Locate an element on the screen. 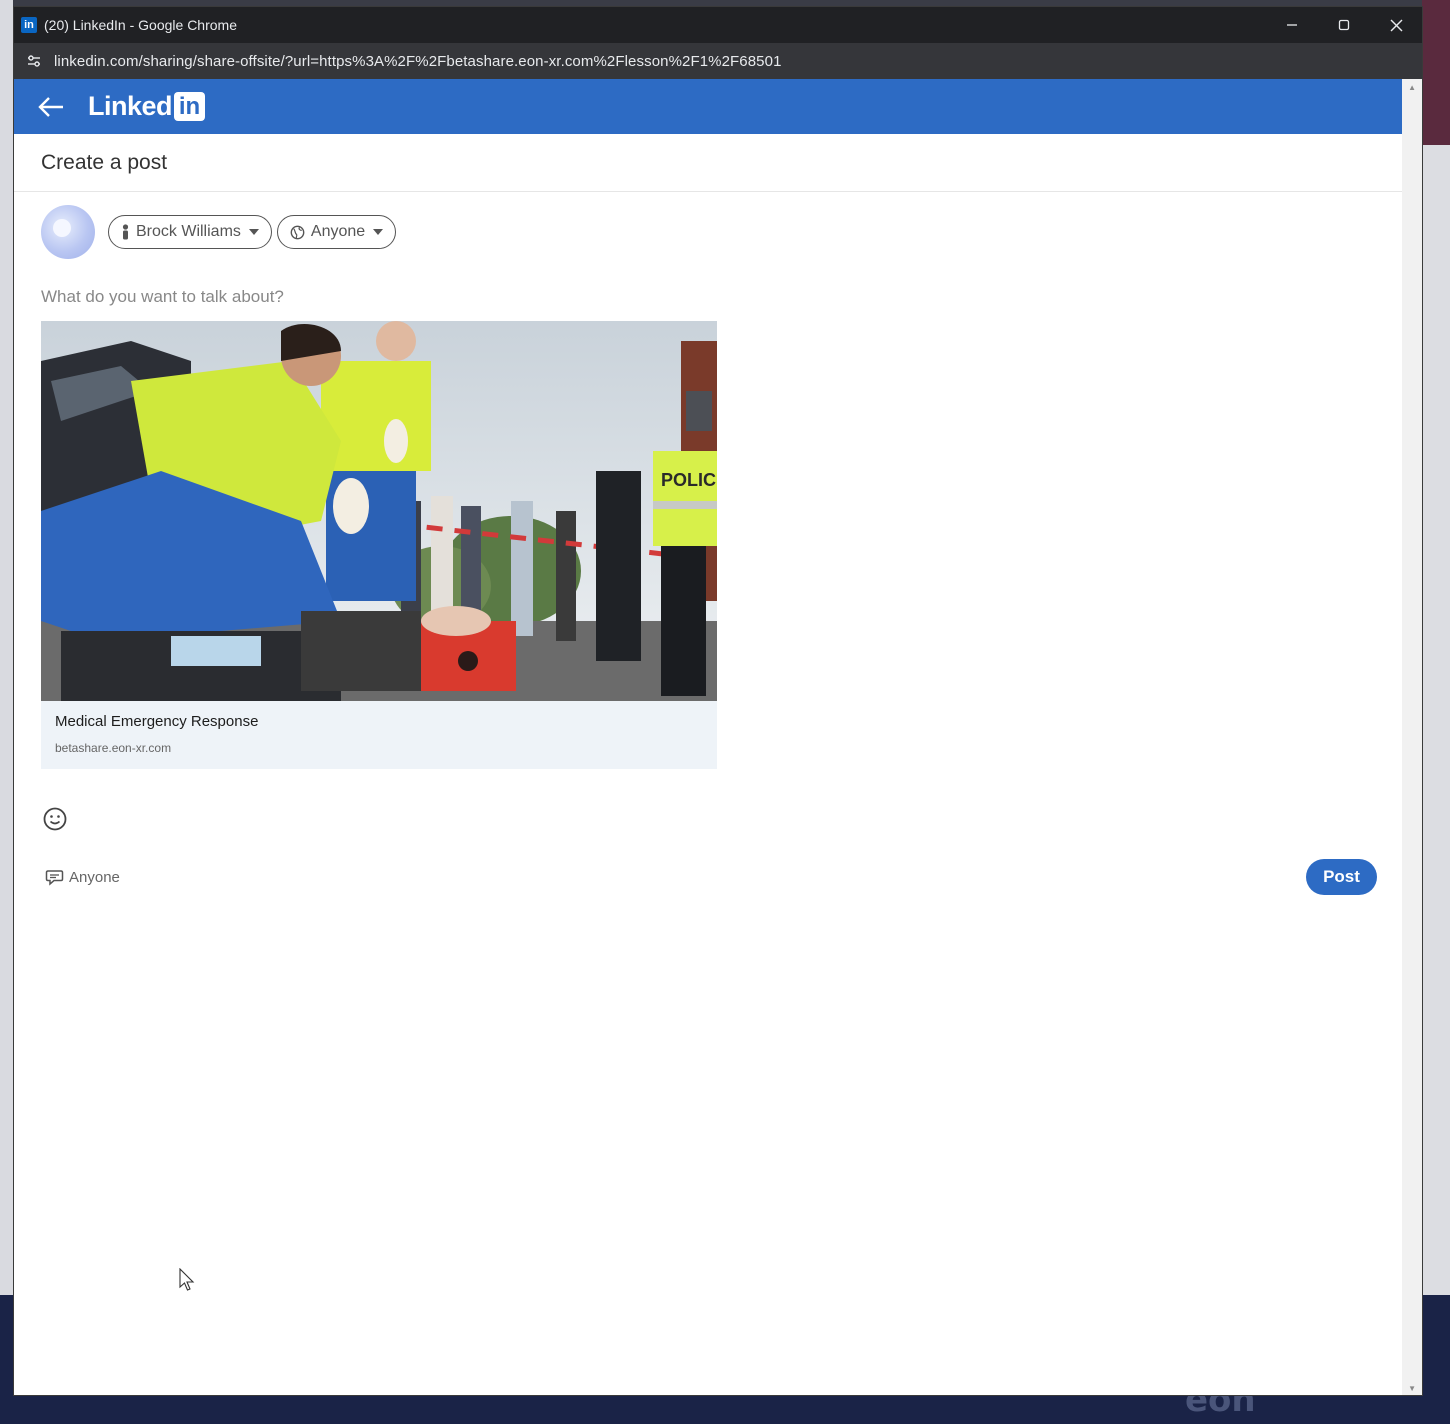 The height and width of the screenshot is (1424, 1450). window-titlebar: in (20) LinkedIn - Google Chrome is located at coordinates (718, 25).